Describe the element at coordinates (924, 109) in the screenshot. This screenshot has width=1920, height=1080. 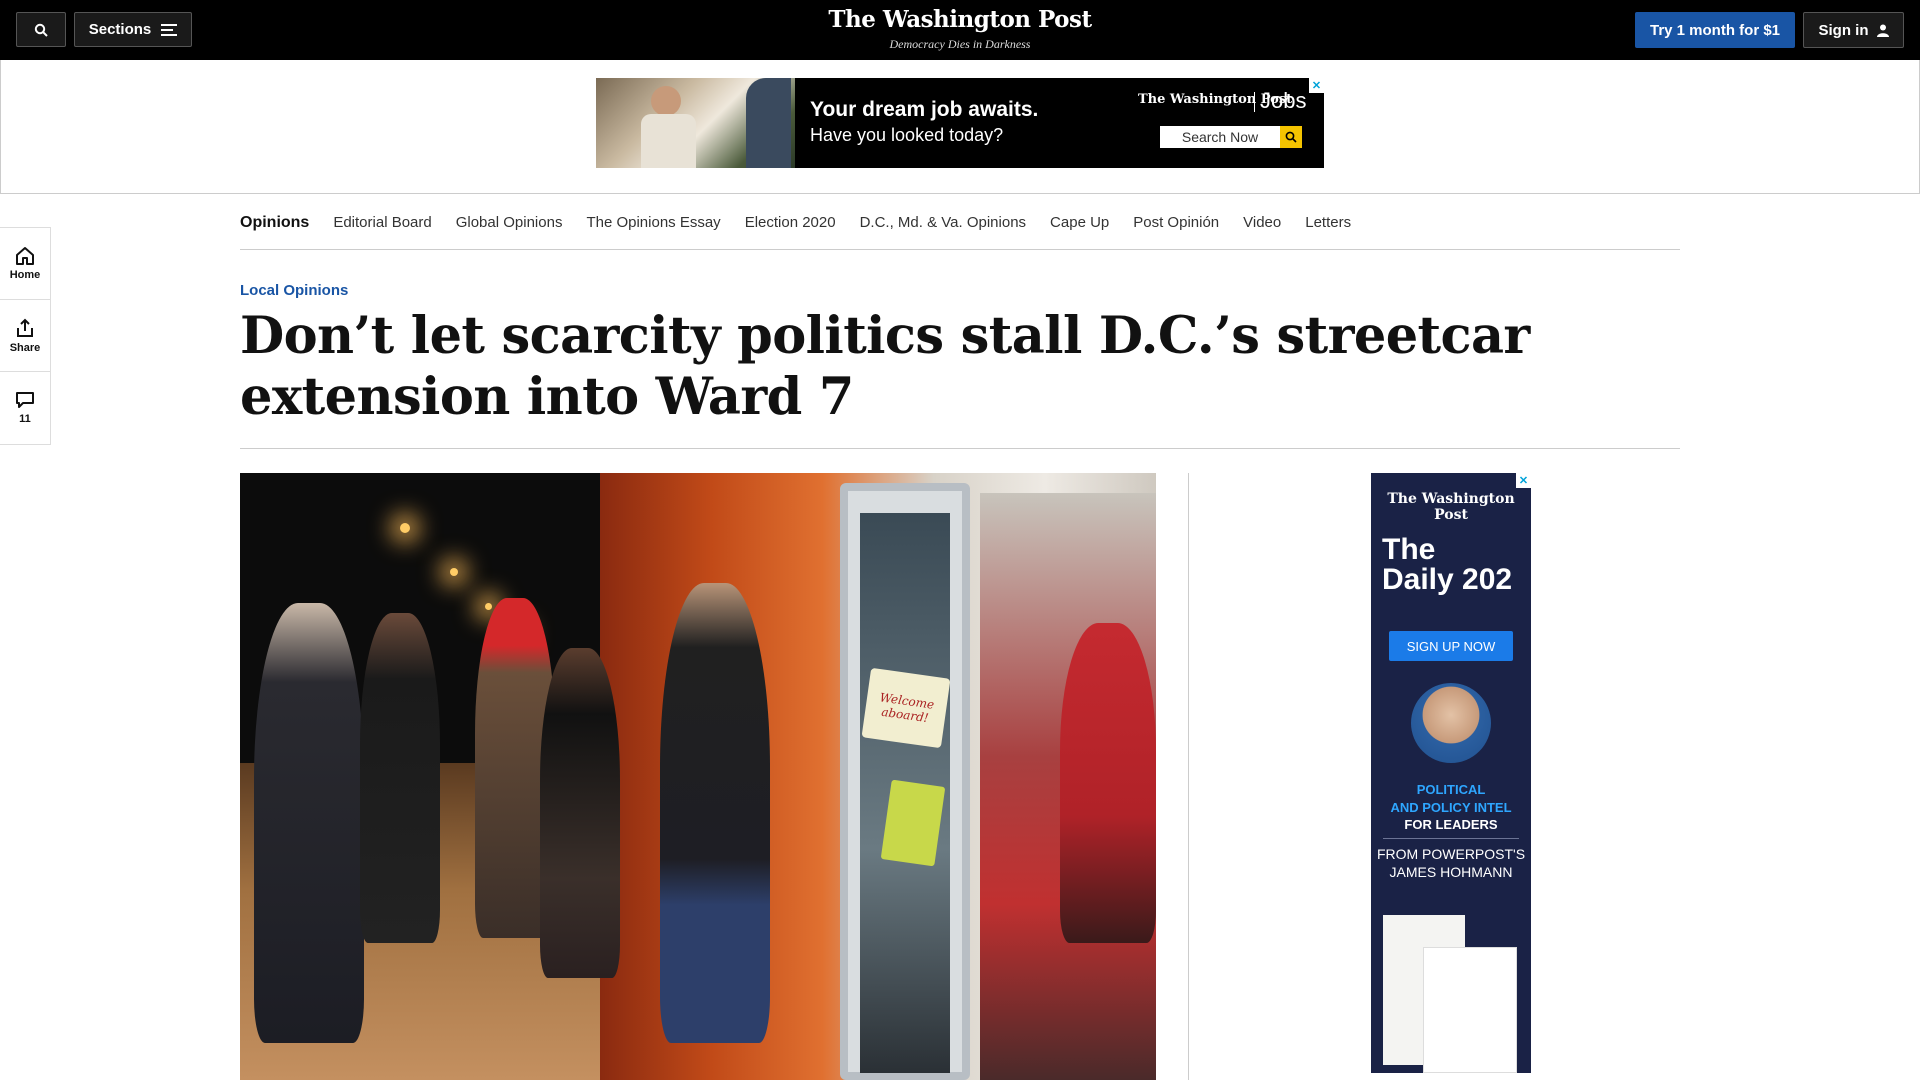
I see `ad-headline: Your dream job awaits.` at that location.